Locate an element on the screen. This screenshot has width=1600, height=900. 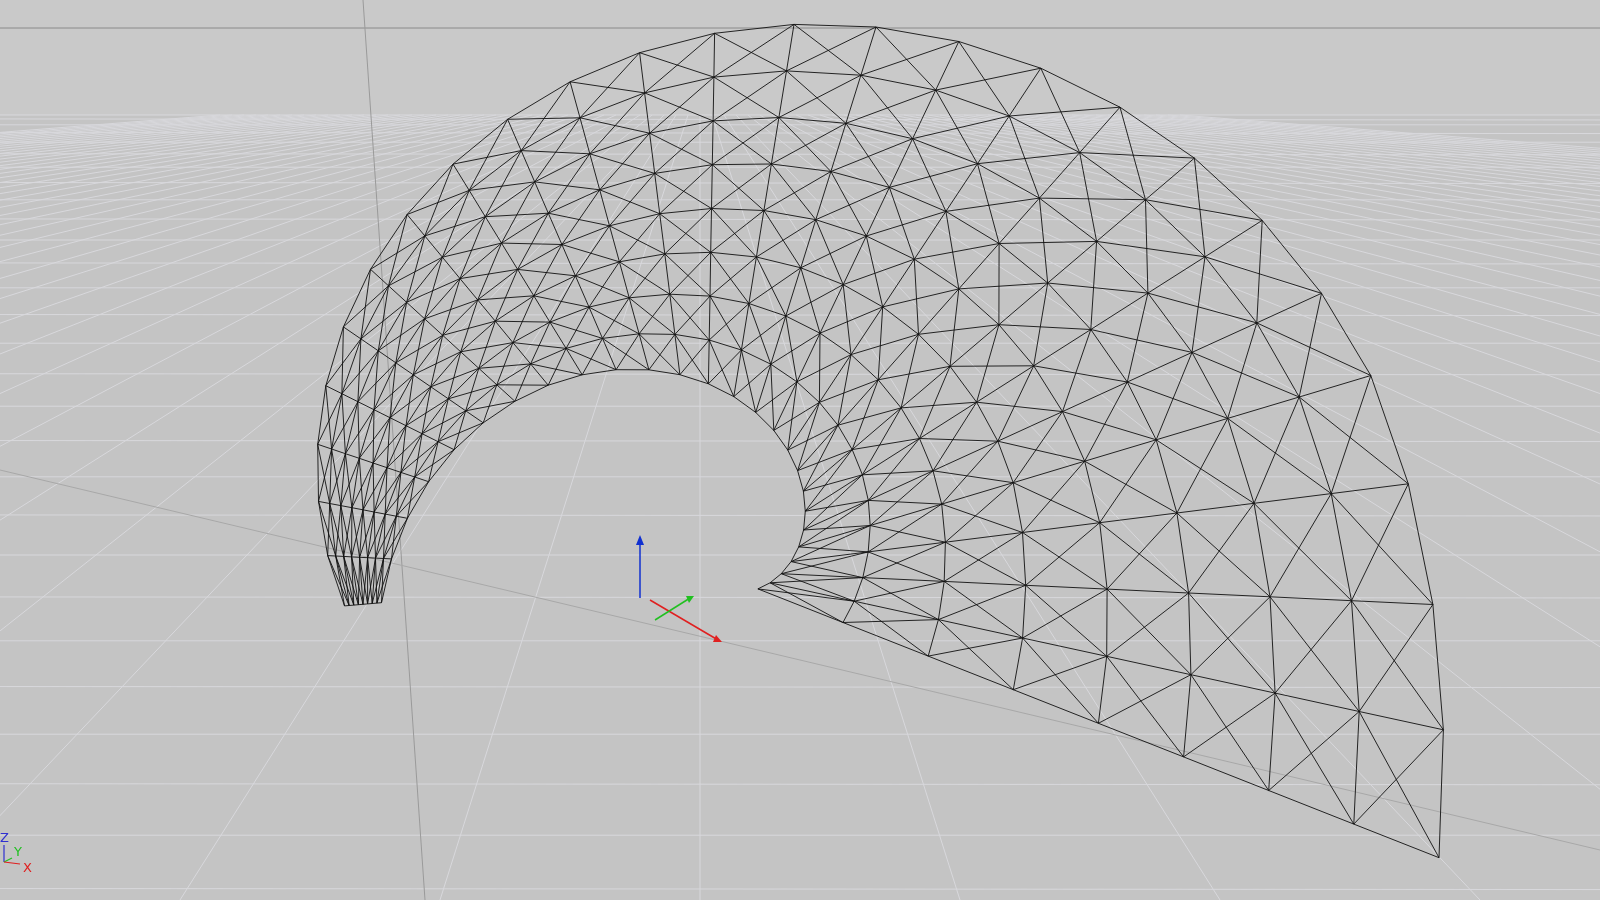
y-axis-label: Y is located at coordinates (18, 851).